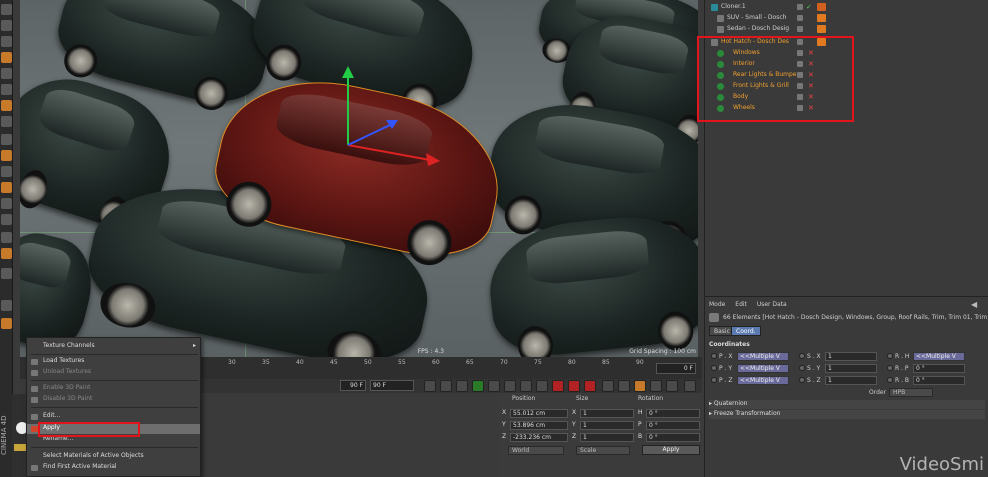  What do you see at coordinates (113, 373) in the screenshot?
I see `menu-item-unload-textures: Unload Textures` at bounding box center [113, 373].